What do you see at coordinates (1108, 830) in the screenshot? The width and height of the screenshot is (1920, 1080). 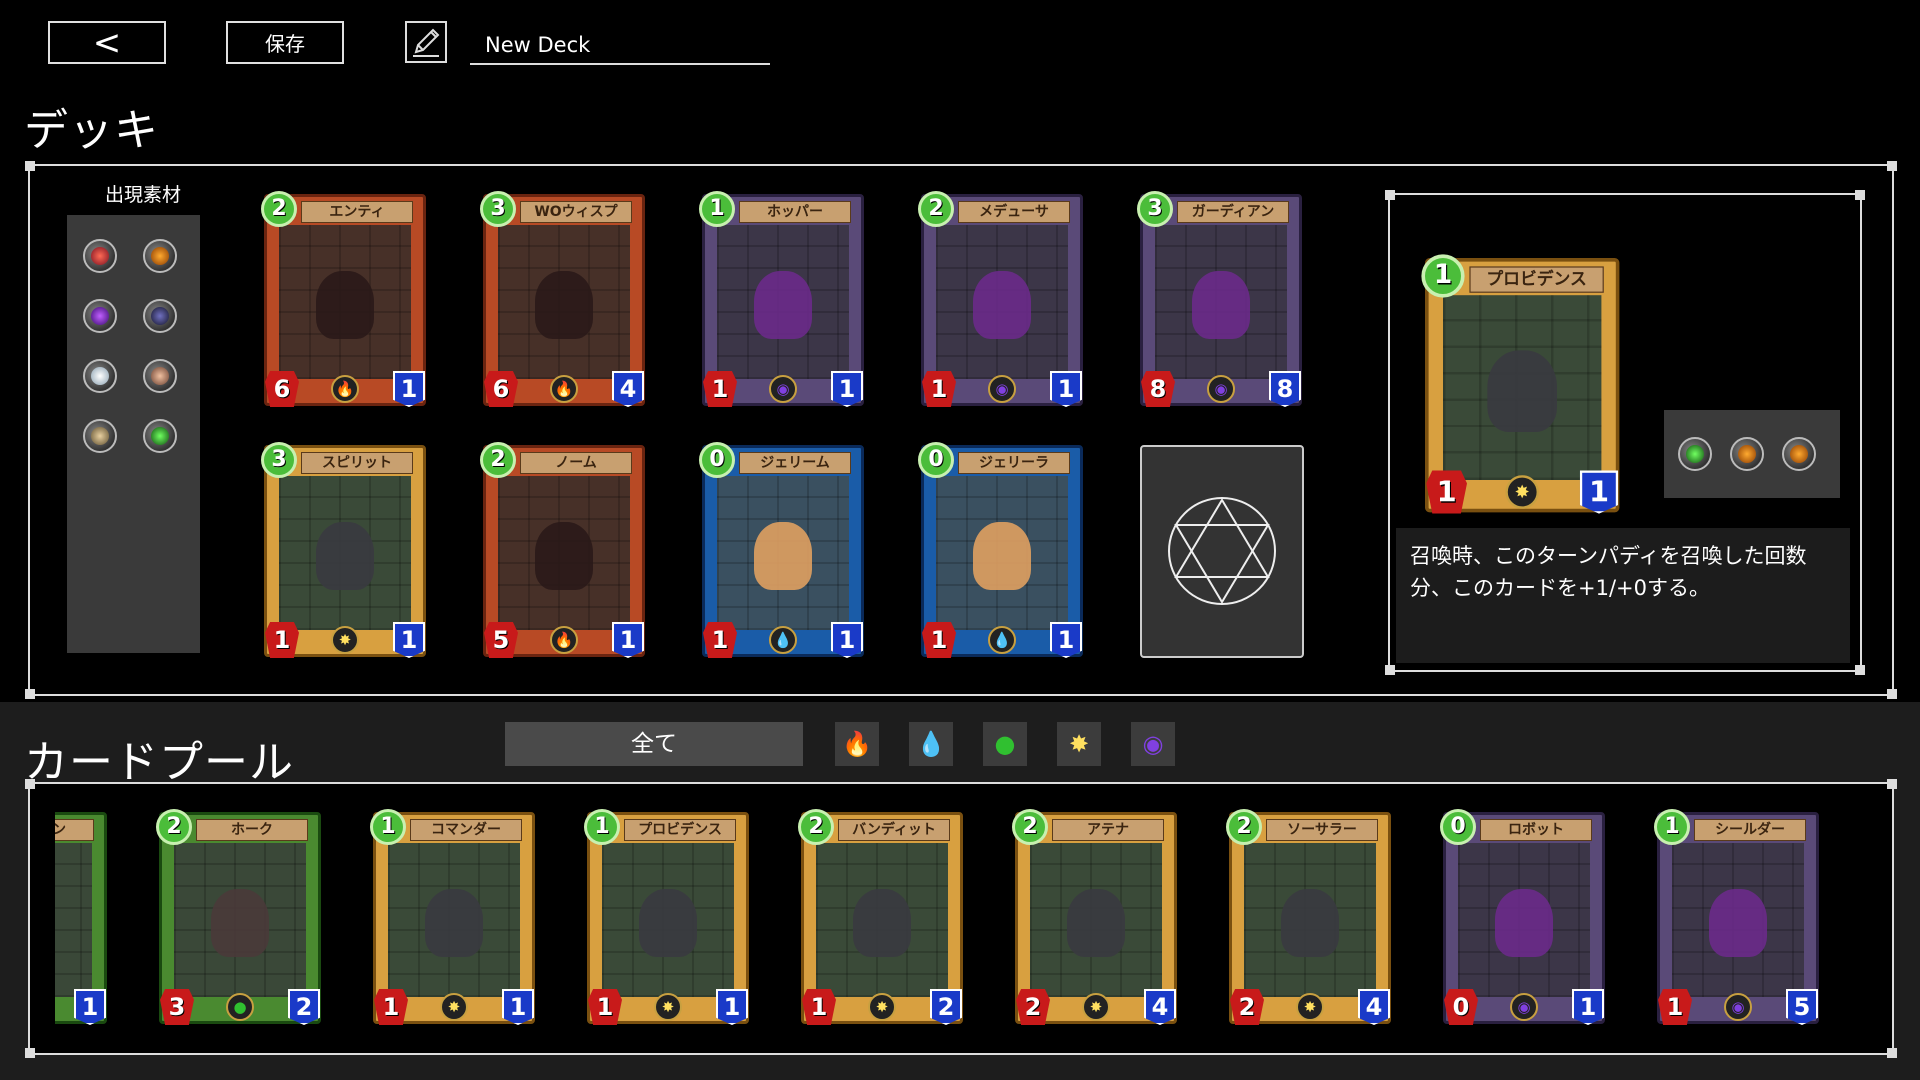 I see `card-name: アテナ` at bounding box center [1108, 830].